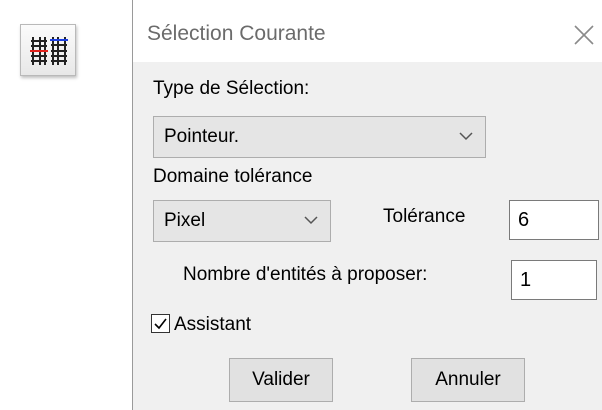  Describe the element at coordinates (554, 220) in the screenshot. I see `tolerance-input` at that location.